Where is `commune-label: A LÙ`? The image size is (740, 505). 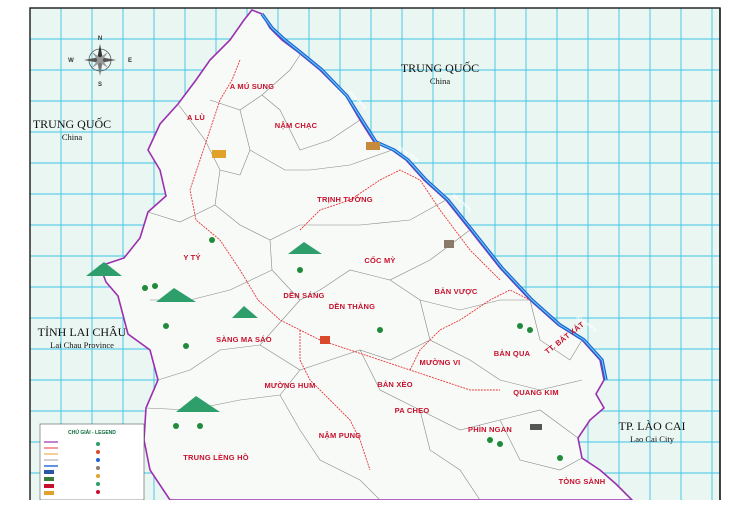 commune-label: A LÙ is located at coordinates (196, 117).